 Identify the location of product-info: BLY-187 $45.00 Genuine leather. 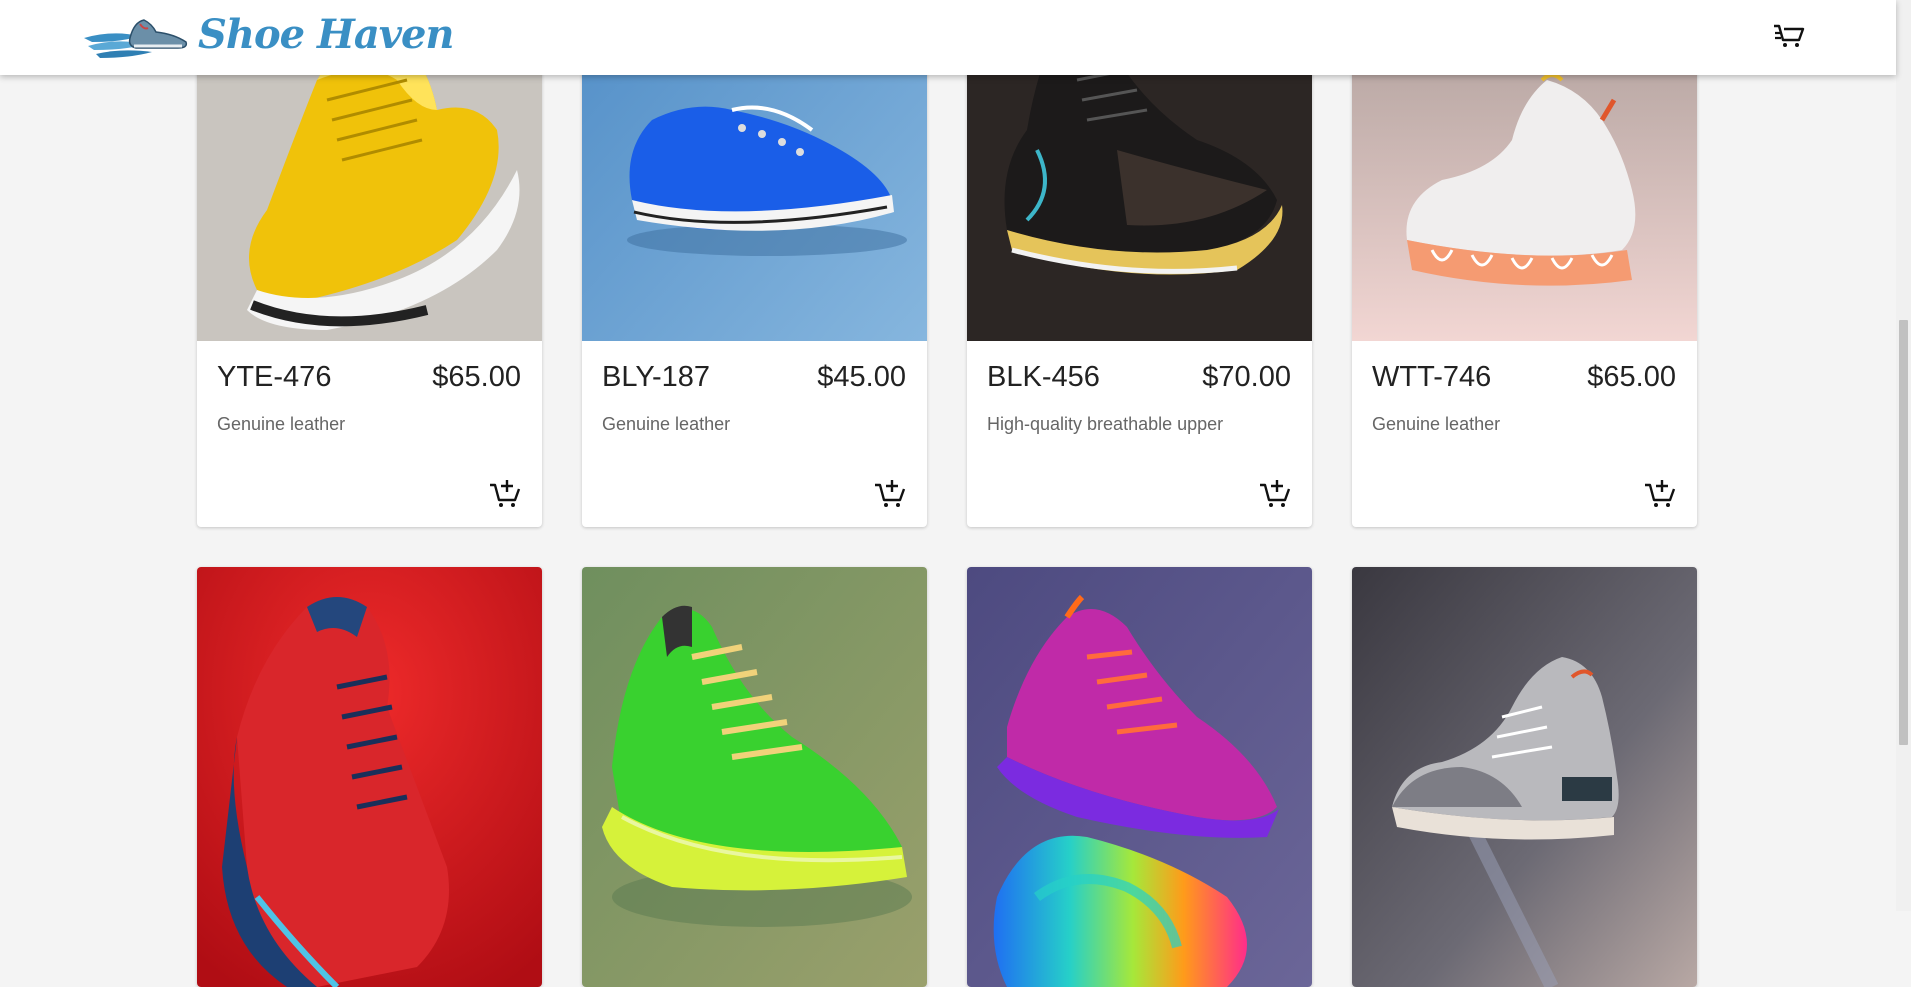
(754, 434).